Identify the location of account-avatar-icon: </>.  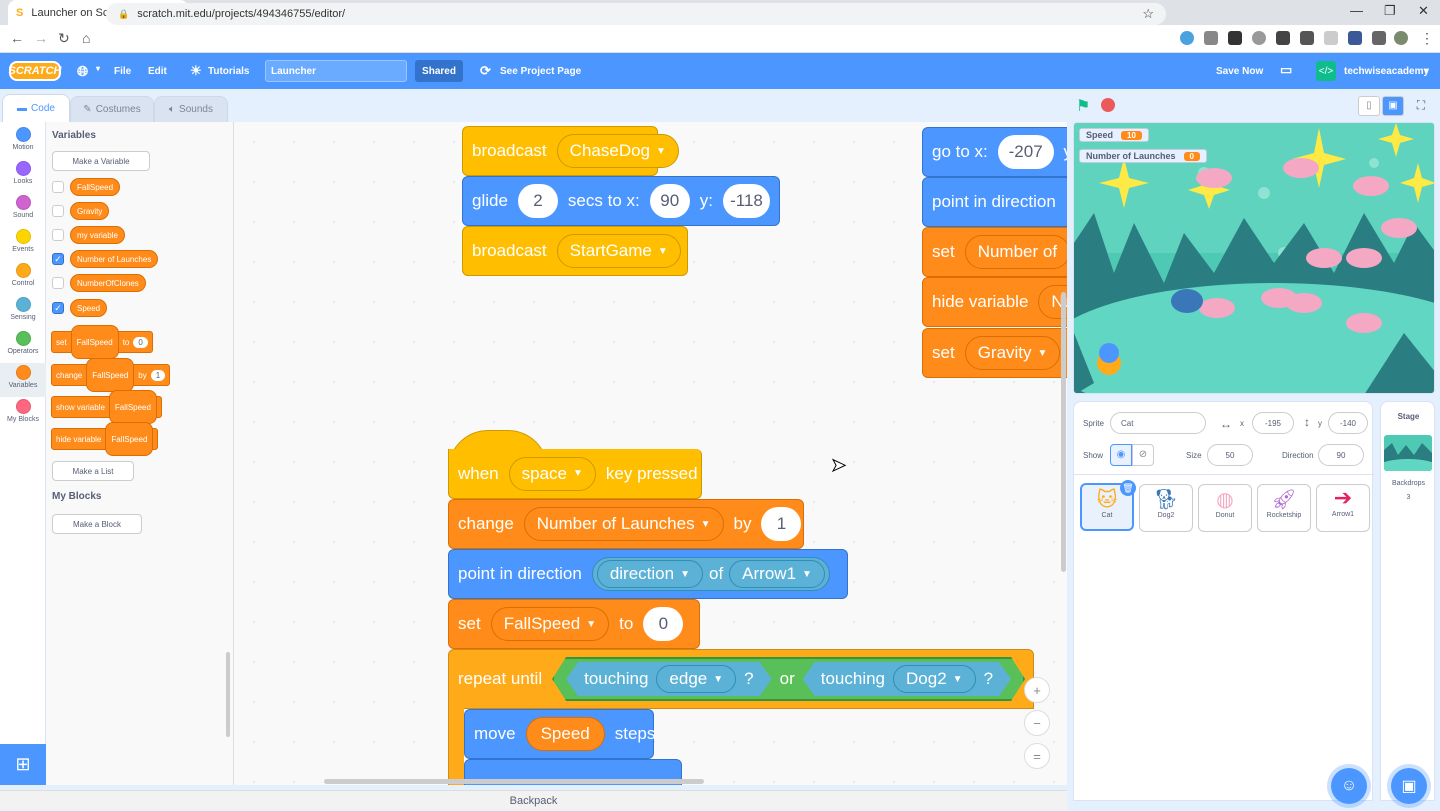
(1326, 71).